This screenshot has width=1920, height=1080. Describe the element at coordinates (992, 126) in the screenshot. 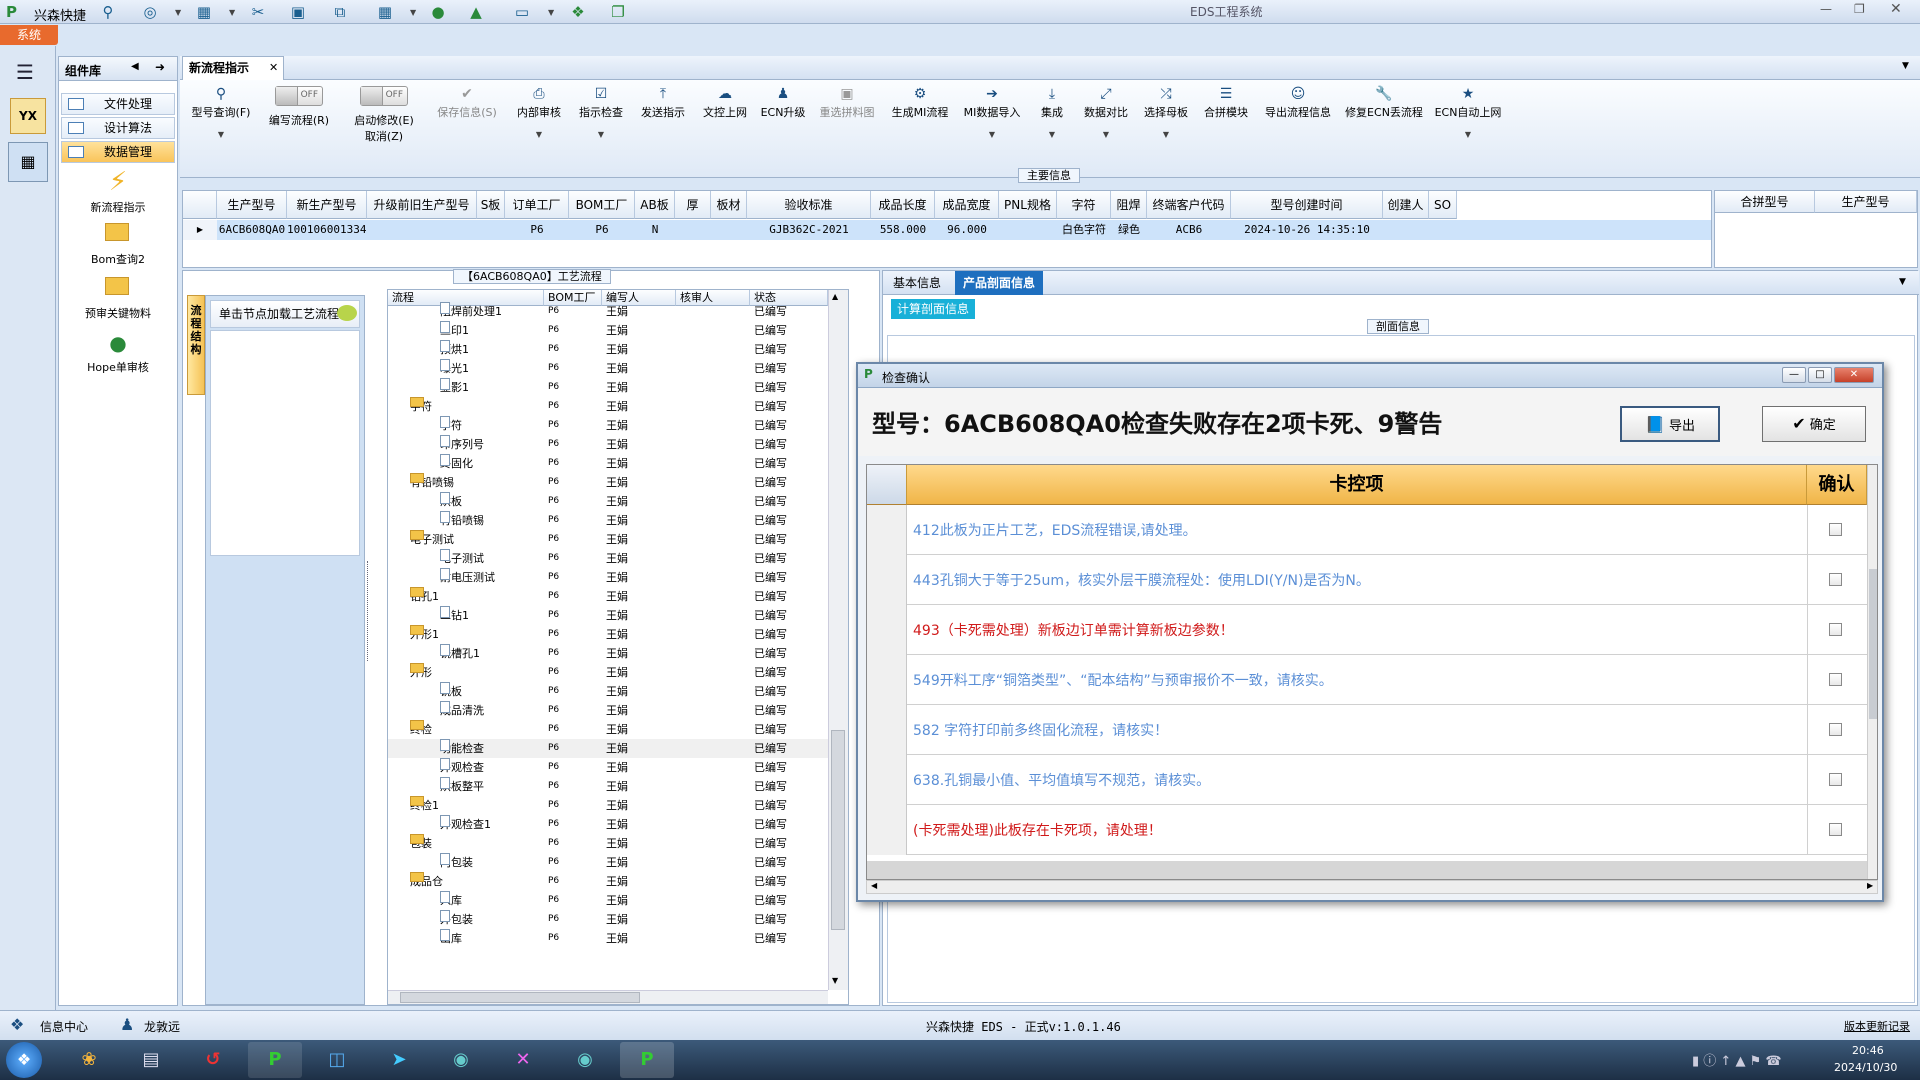

I see `mi-data-import-button: ➔ MI数据导入 ▼` at that location.